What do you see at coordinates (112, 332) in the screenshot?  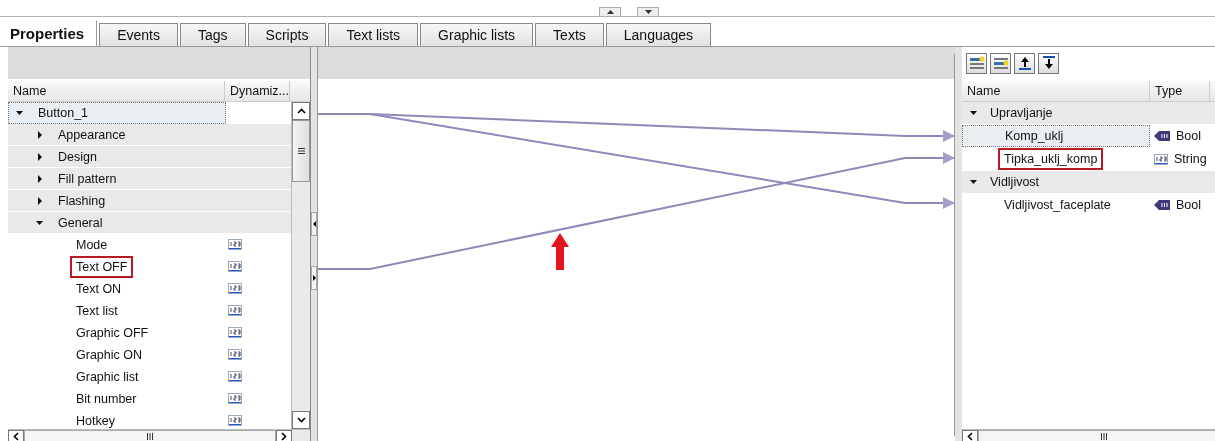 I see `property-name: Graphic OFF` at bounding box center [112, 332].